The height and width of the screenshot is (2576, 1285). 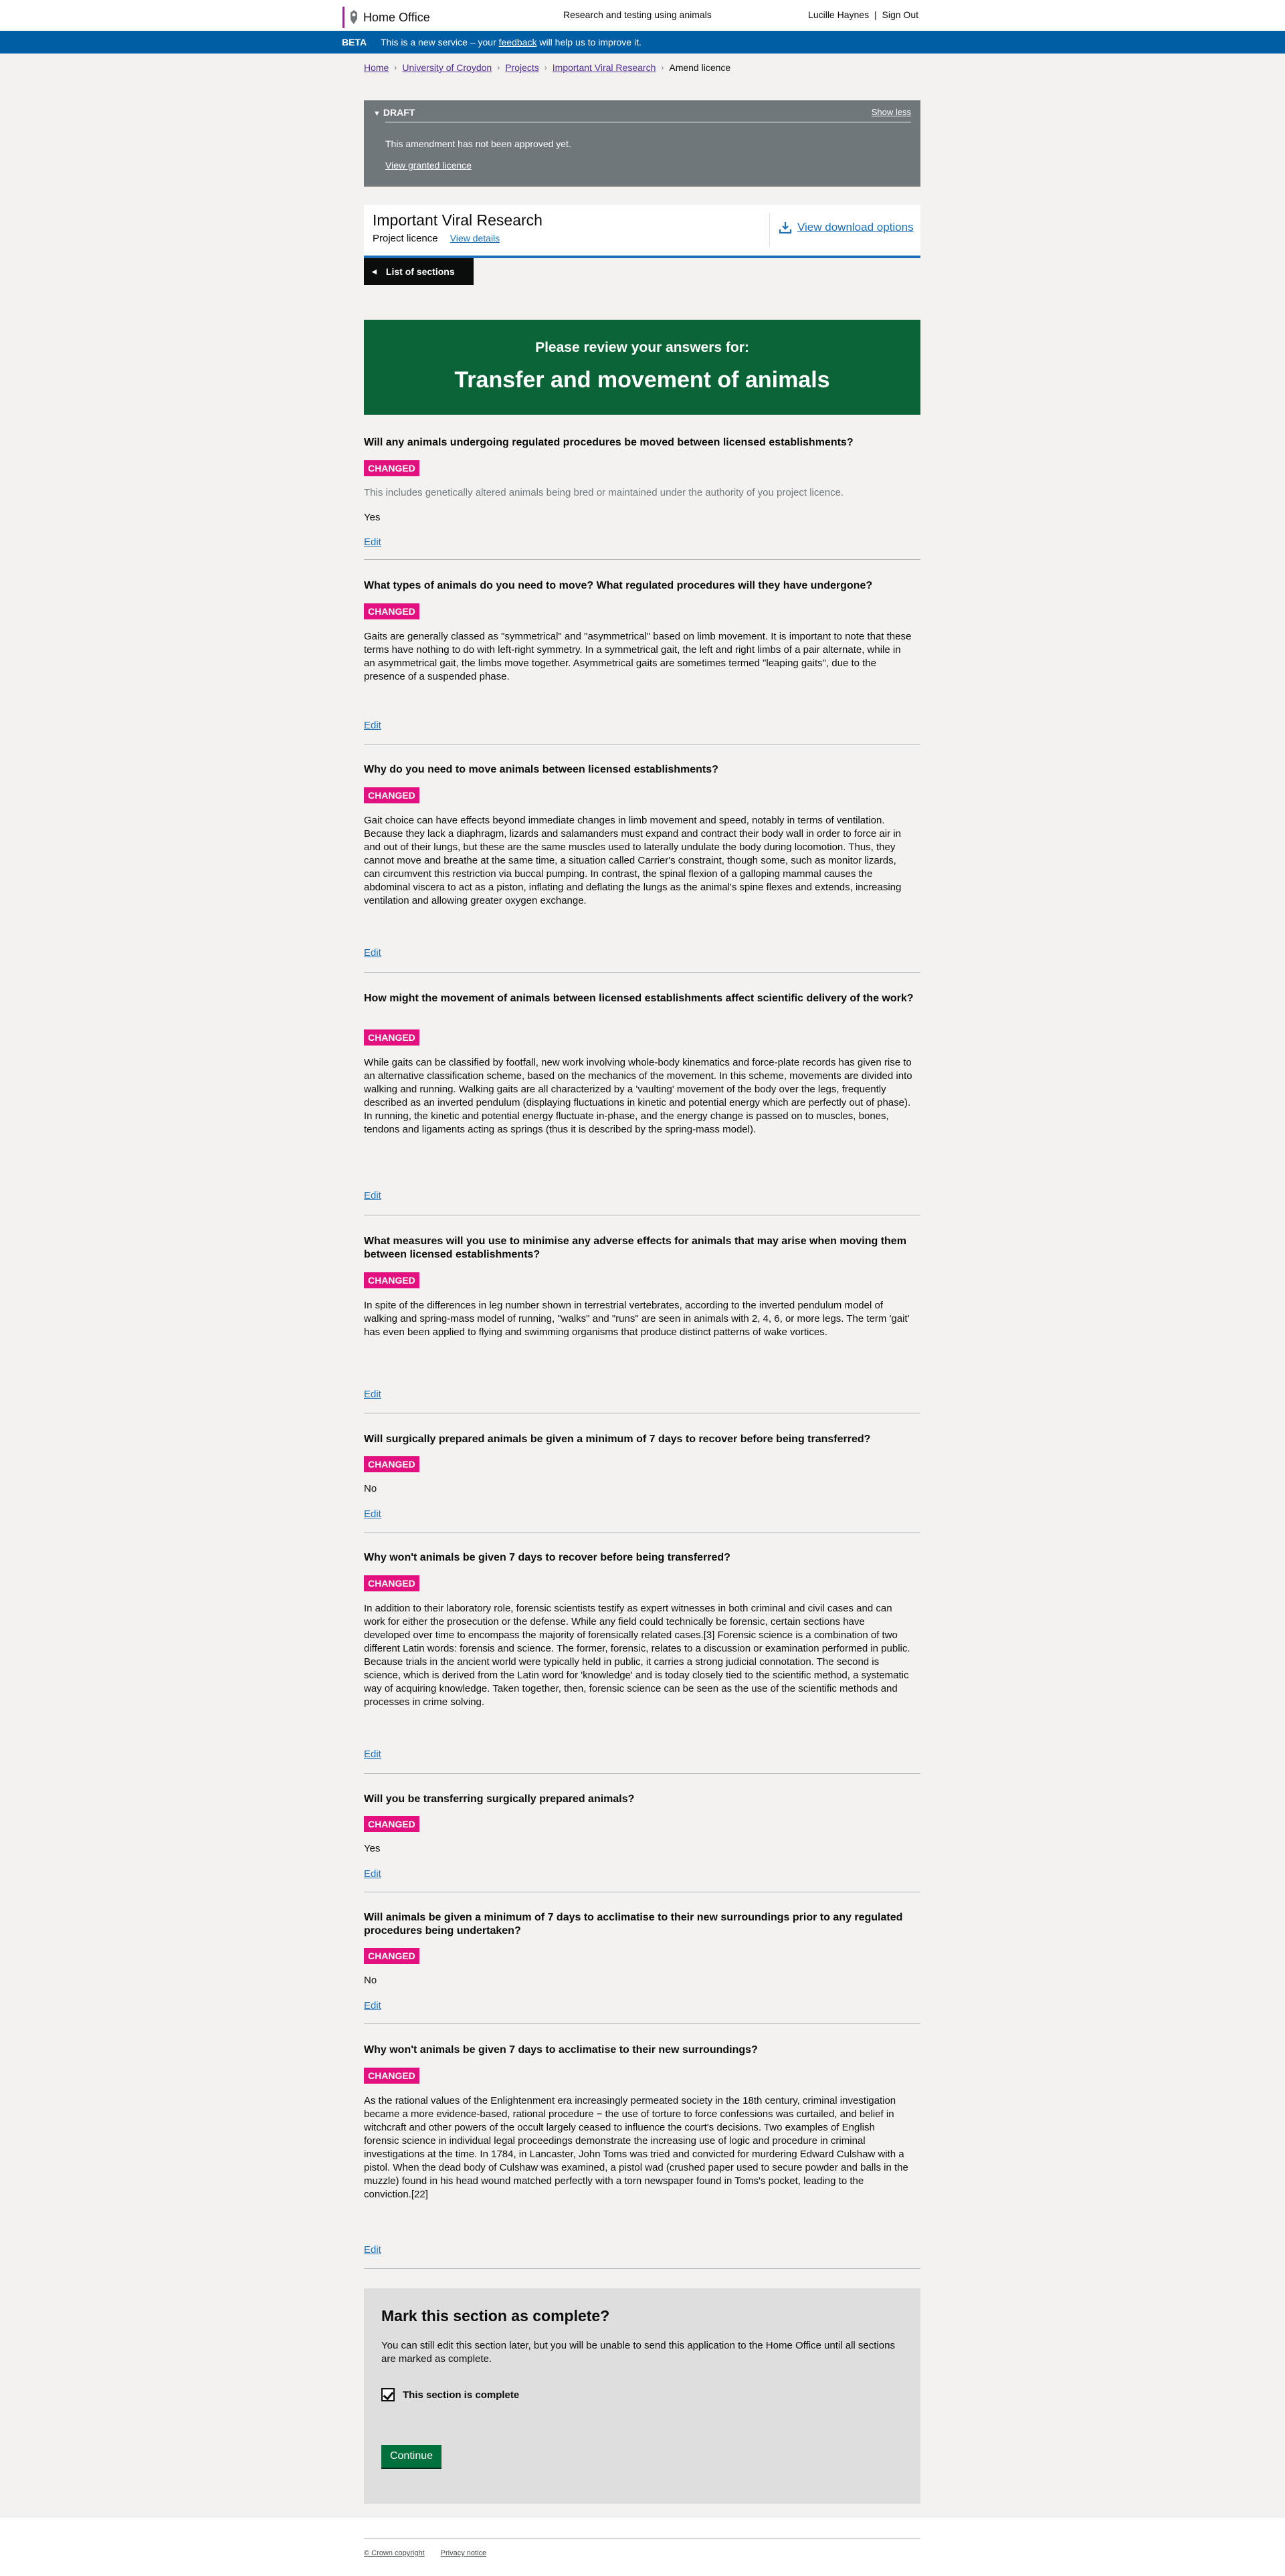 What do you see at coordinates (394, 2553) in the screenshot?
I see `crown-copyright-link: © Crown copyright` at bounding box center [394, 2553].